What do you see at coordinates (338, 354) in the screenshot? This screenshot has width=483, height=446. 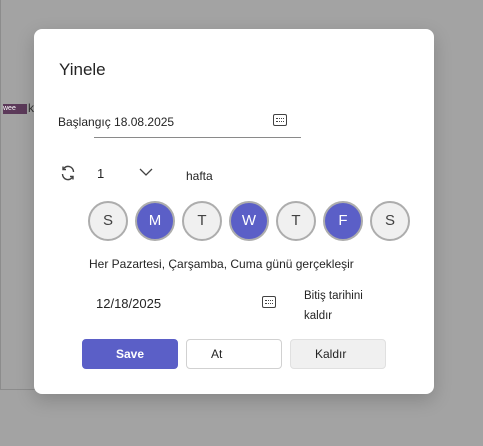 I see `remove-button: Kaldır` at bounding box center [338, 354].